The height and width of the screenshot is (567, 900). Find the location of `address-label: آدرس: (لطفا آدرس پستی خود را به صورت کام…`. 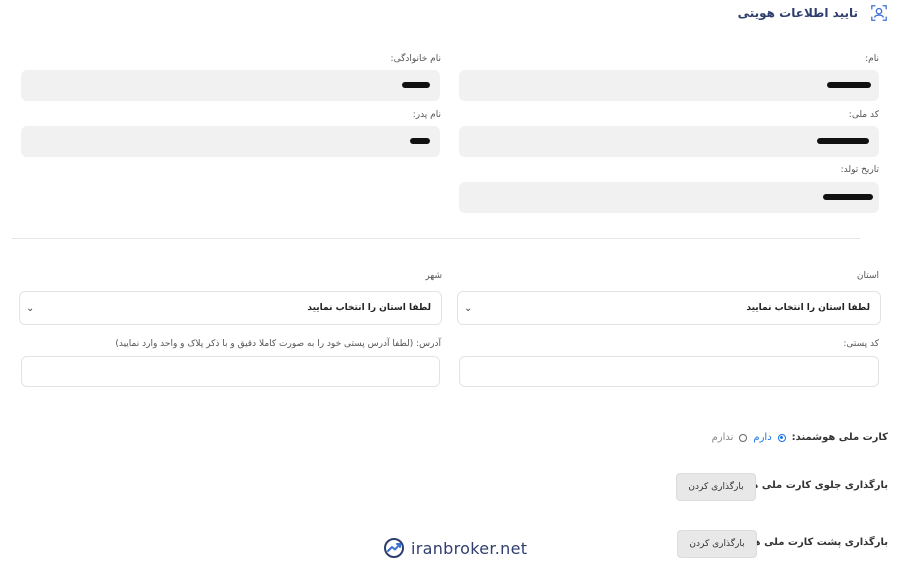

address-label: آدرس: (لطفا آدرس پستی خود را به صورت کام… is located at coordinates (278, 344).